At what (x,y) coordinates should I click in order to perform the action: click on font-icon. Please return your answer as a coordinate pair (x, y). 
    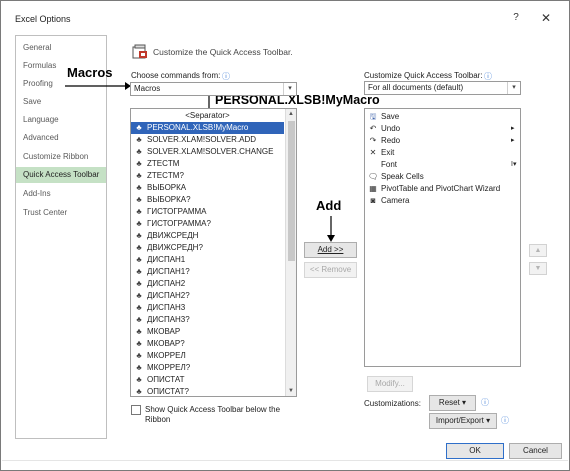
    Looking at the image, I should click on (373, 165).